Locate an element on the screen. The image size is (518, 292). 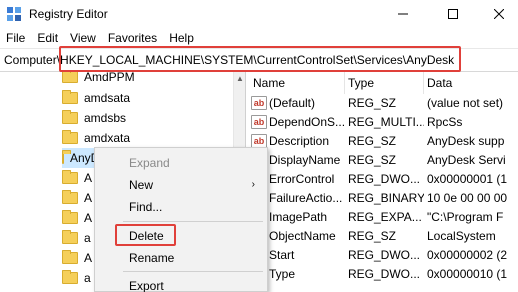
value-row: ab Description REG_SZ AnyDesk supp is located at coordinates (383, 141).